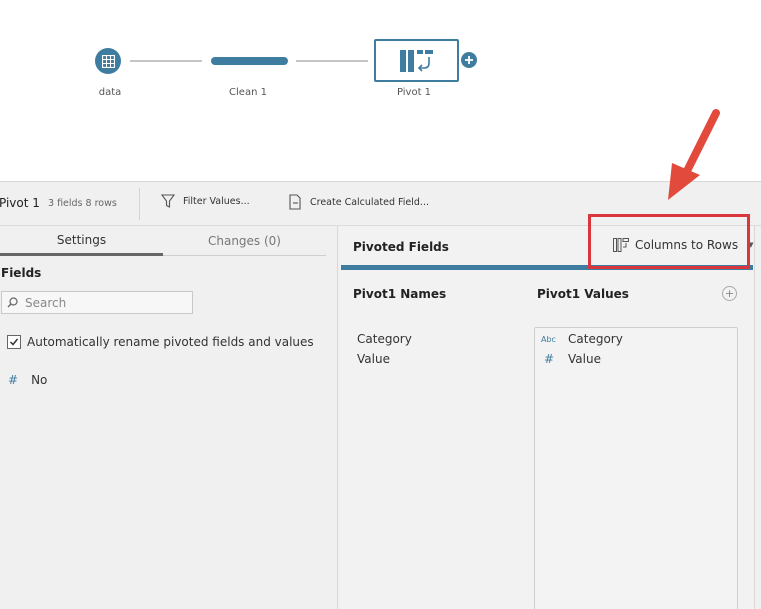 The width and height of the screenshot is (761, 609). I want to click on pivot-mode-dropdown: Columns to Rows ▼, so click(683, 245).